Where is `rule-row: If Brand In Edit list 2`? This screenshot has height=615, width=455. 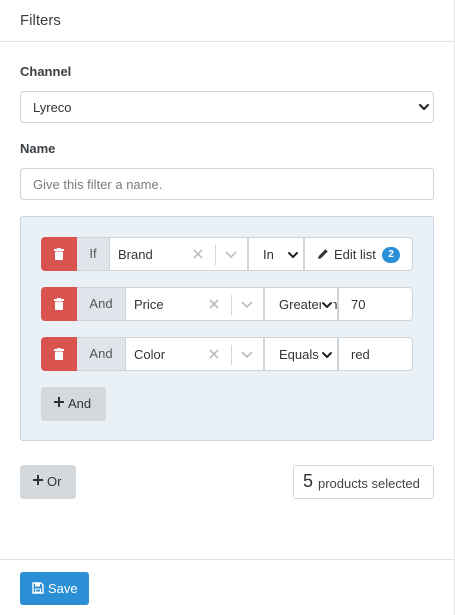 rule-row: If Brand In Edit list 2 is located at coordinates (227, 254).